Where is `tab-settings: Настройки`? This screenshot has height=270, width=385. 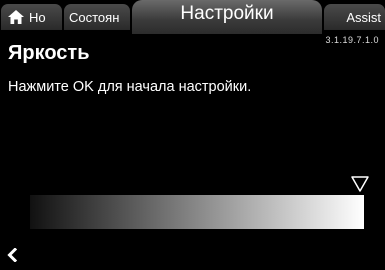 tab-settings: Настройки is located at coordinates (227, 17).